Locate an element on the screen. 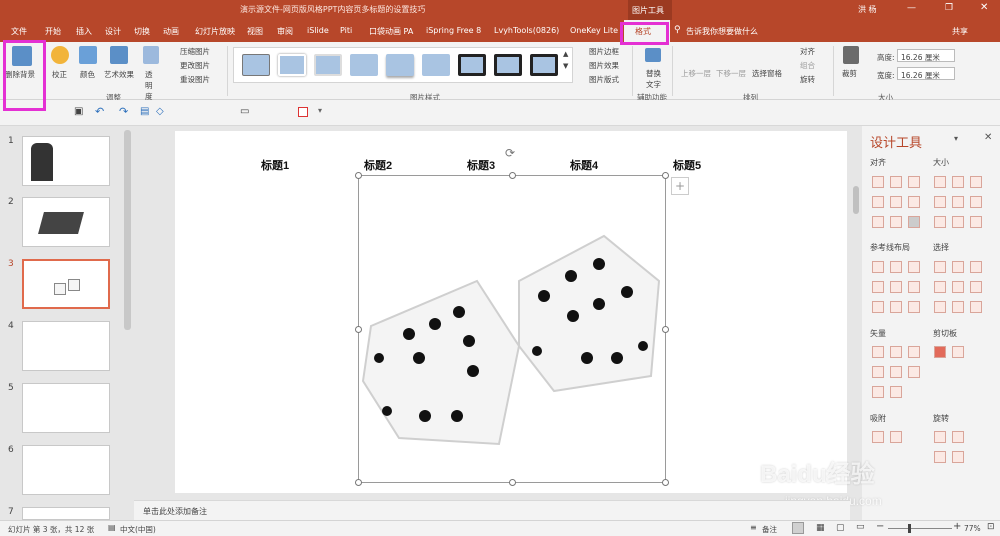  share-button: 共享 is located at coordinates (960, 31).